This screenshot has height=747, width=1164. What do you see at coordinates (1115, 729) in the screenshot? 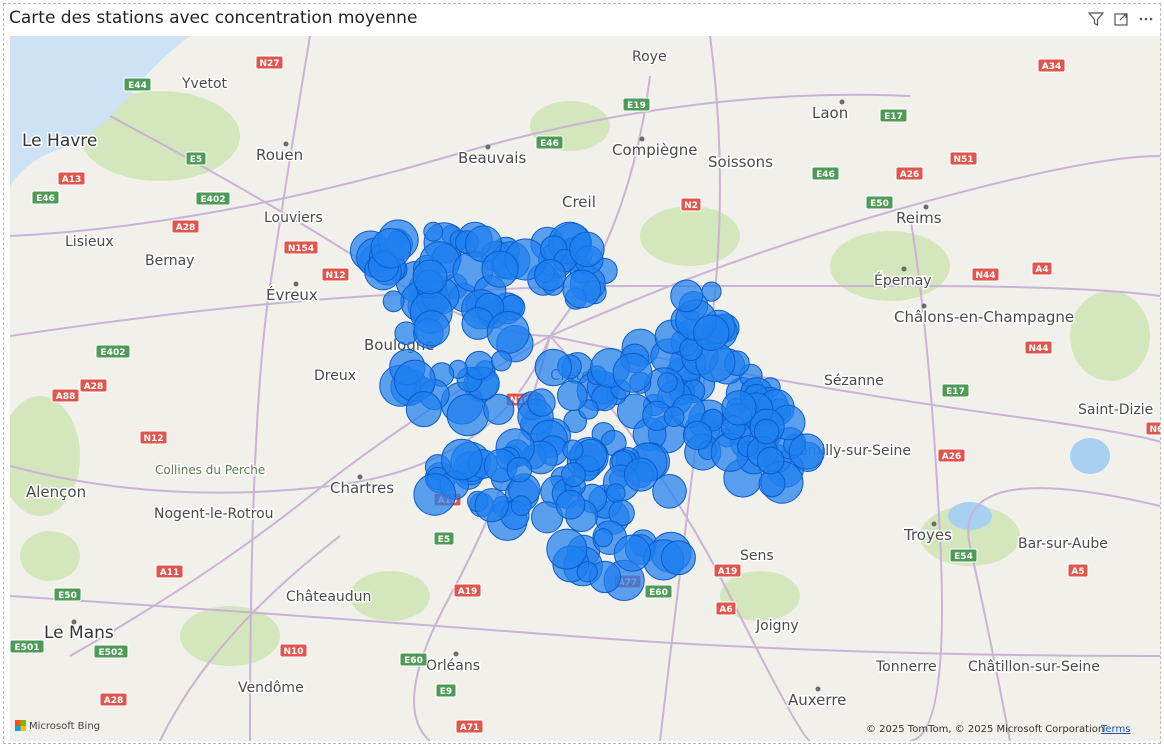
I see `terms-link: Terms` at bounding box center [1115, 729].